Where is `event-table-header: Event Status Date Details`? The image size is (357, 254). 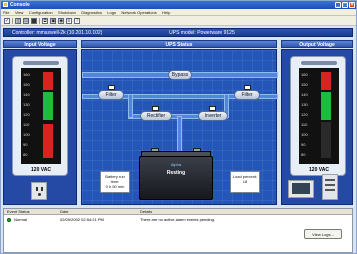 event-table-header: Event Status Date Details is located at coordinates (178, 212).